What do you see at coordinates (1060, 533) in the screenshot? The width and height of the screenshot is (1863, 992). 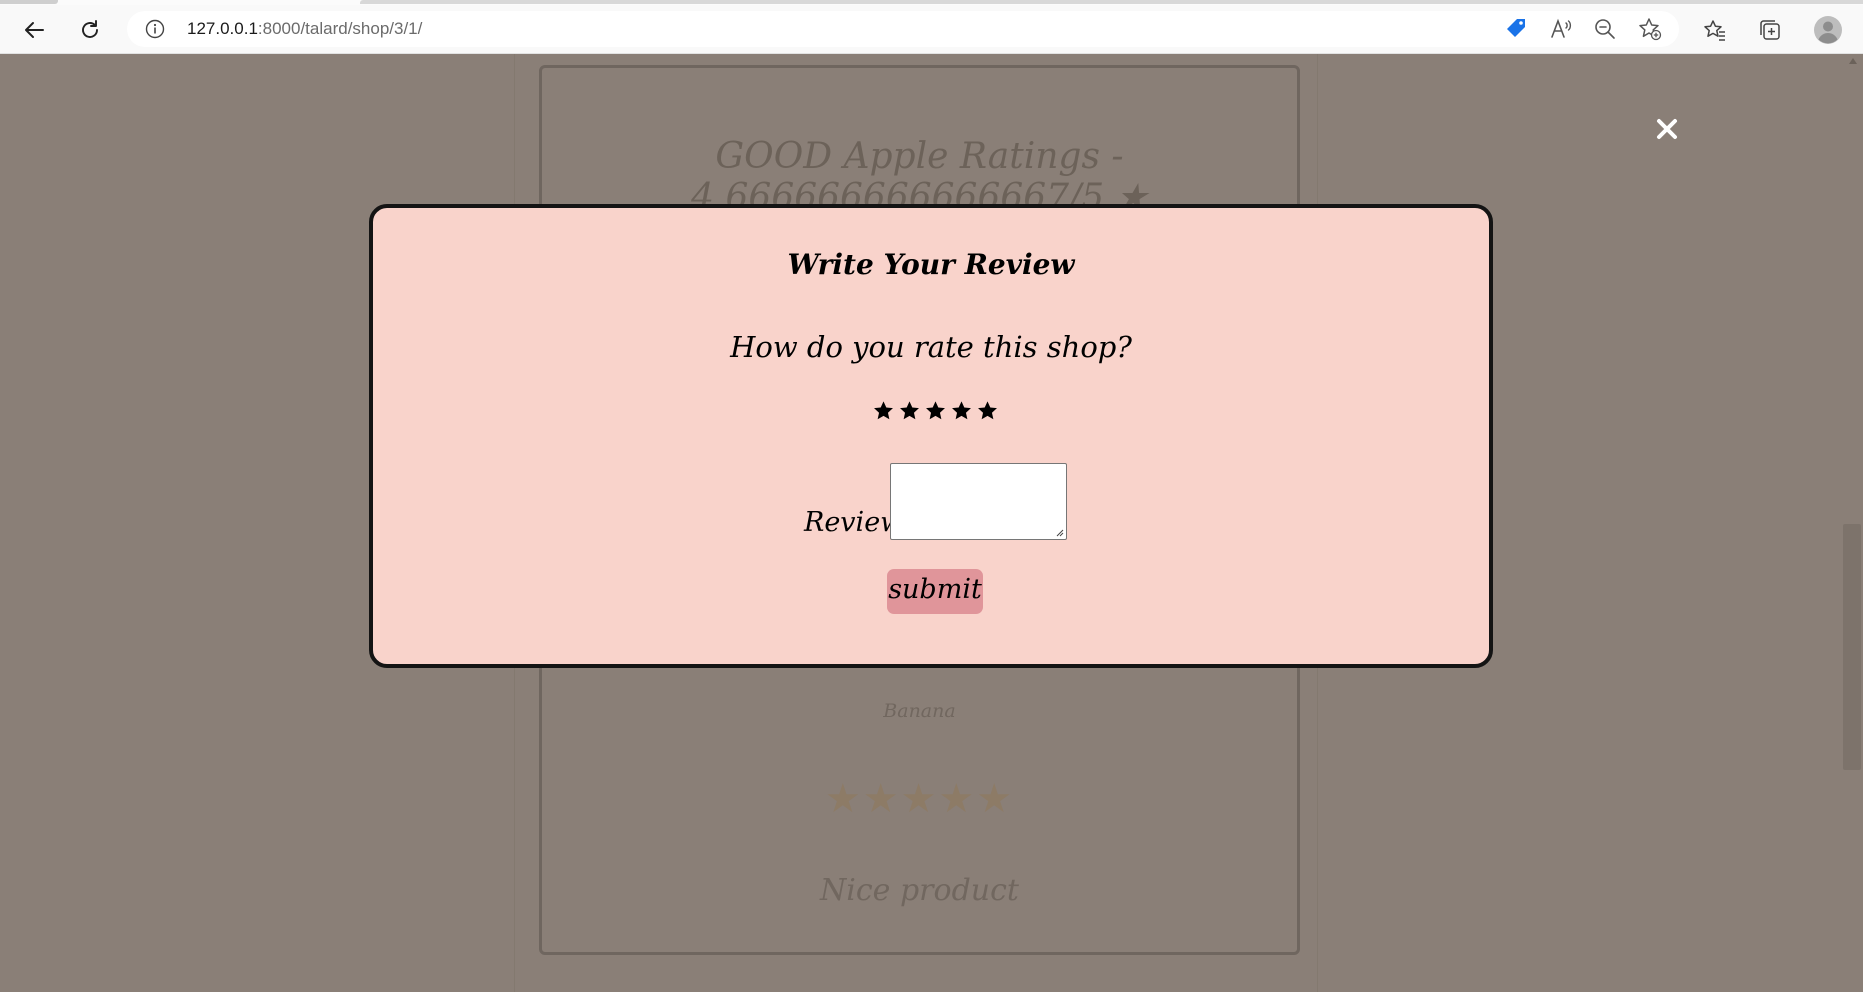 I see `resize-grip-icon` at bounding box center [1060, 533].